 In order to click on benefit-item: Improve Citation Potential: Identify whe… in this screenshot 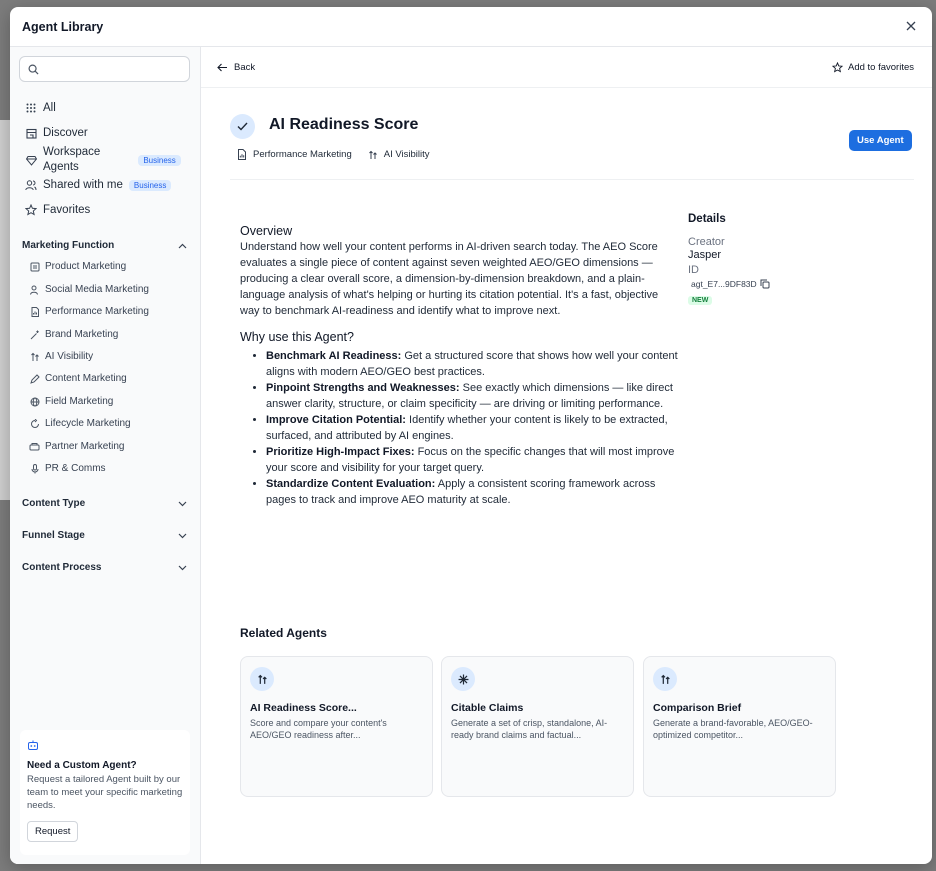, I will do `click(473, 428)`.